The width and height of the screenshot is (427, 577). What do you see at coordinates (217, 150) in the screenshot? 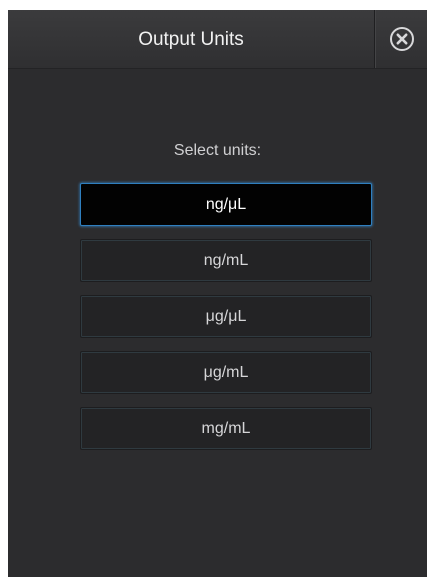
I see `select-units-prompt: Select units:` at bounding box center [217, 150].